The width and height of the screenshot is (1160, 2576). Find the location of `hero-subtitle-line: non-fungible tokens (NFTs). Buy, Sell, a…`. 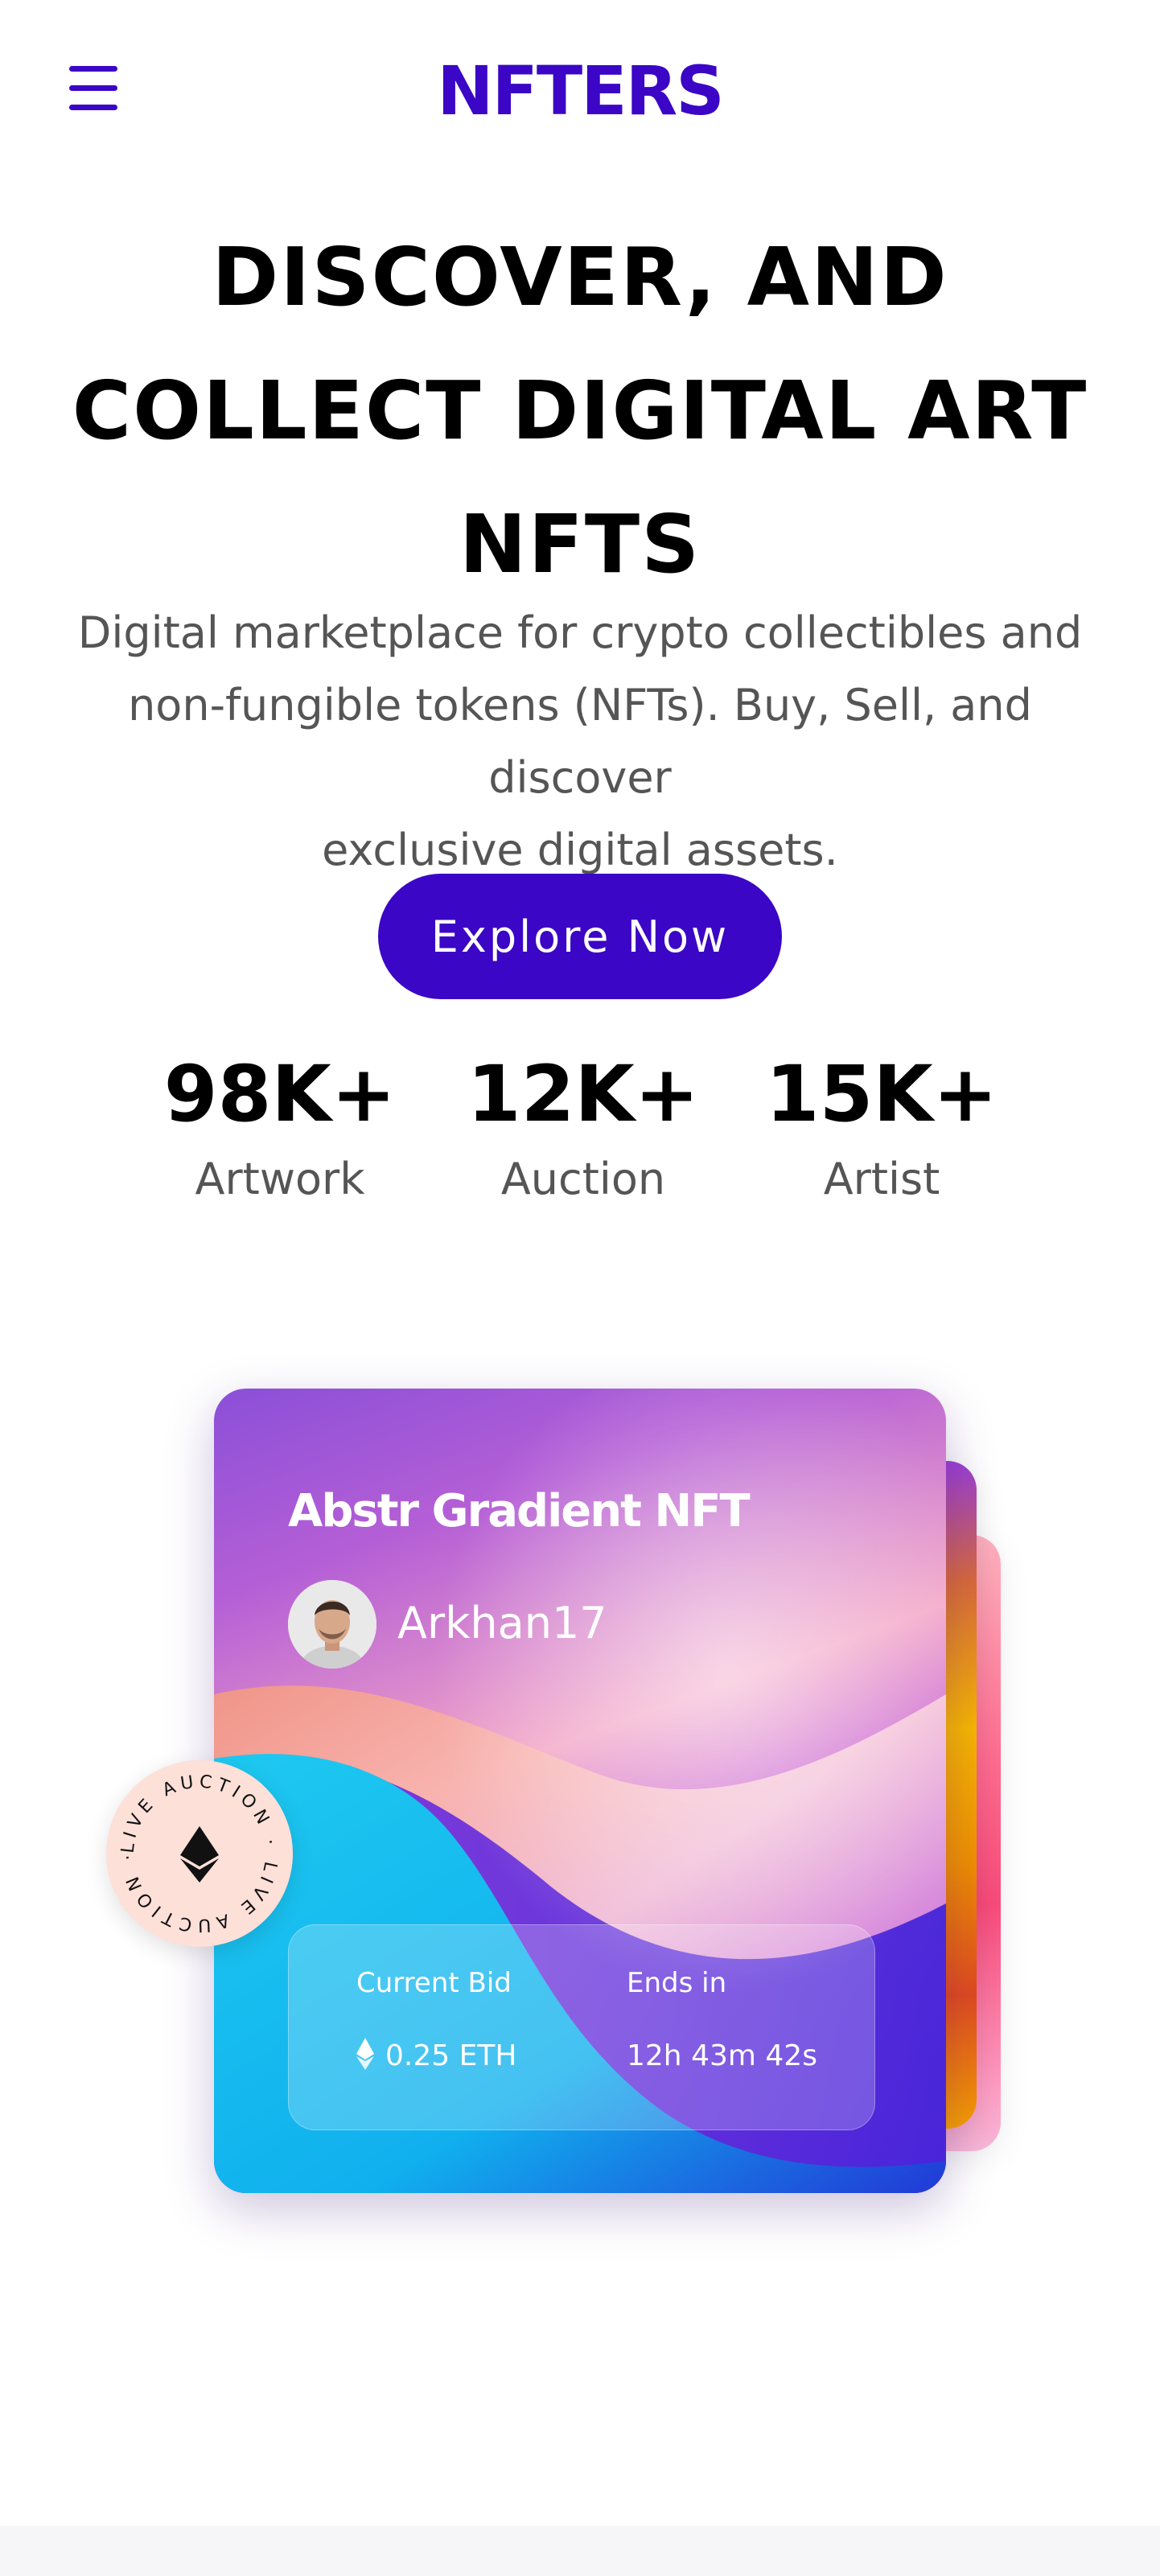

hero-subtitle-line: non-fungible tokens (NFTs). Buy, Sell, a… is located at coordinates (580, 741).